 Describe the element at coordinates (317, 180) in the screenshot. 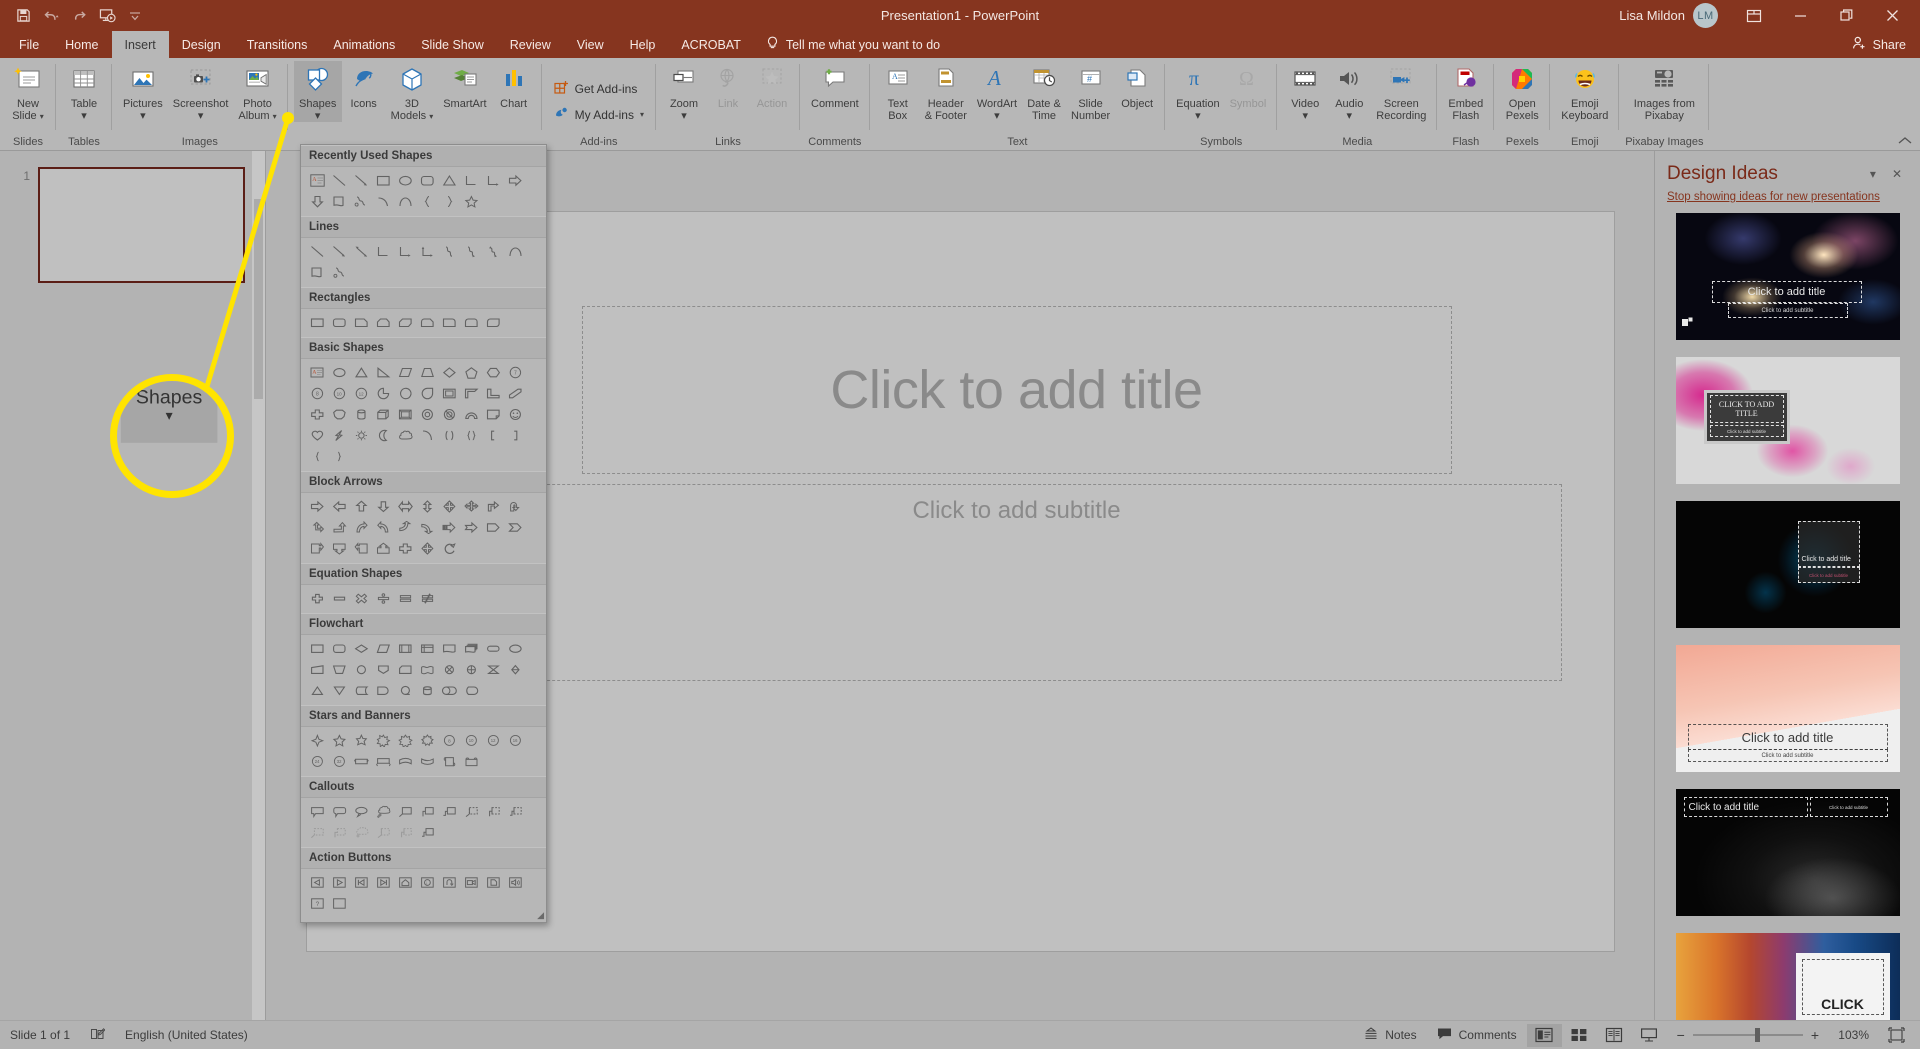

I see `shape-text-box-icon: A` at that location.